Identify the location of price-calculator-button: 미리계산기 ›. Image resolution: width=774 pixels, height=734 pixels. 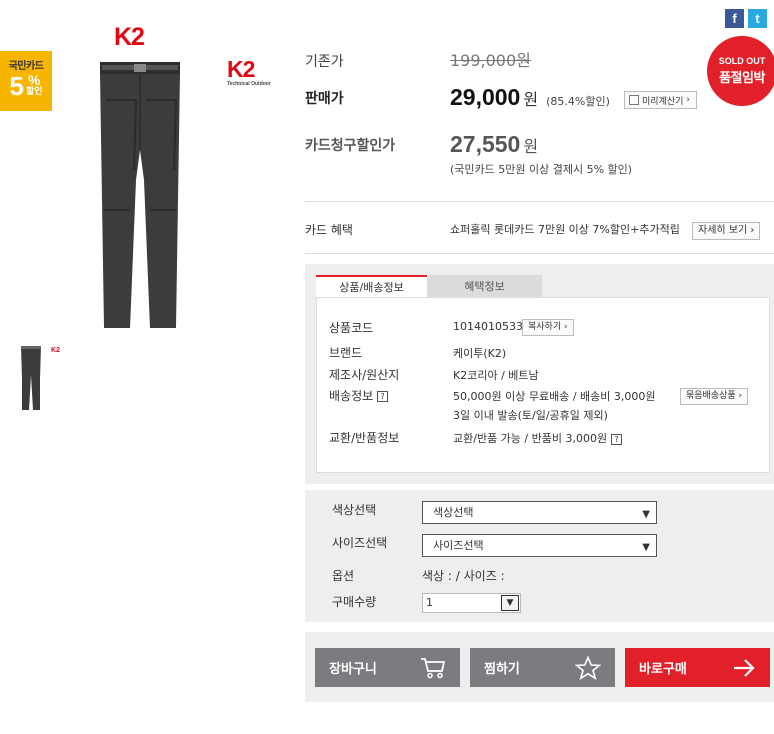
(661, 100).